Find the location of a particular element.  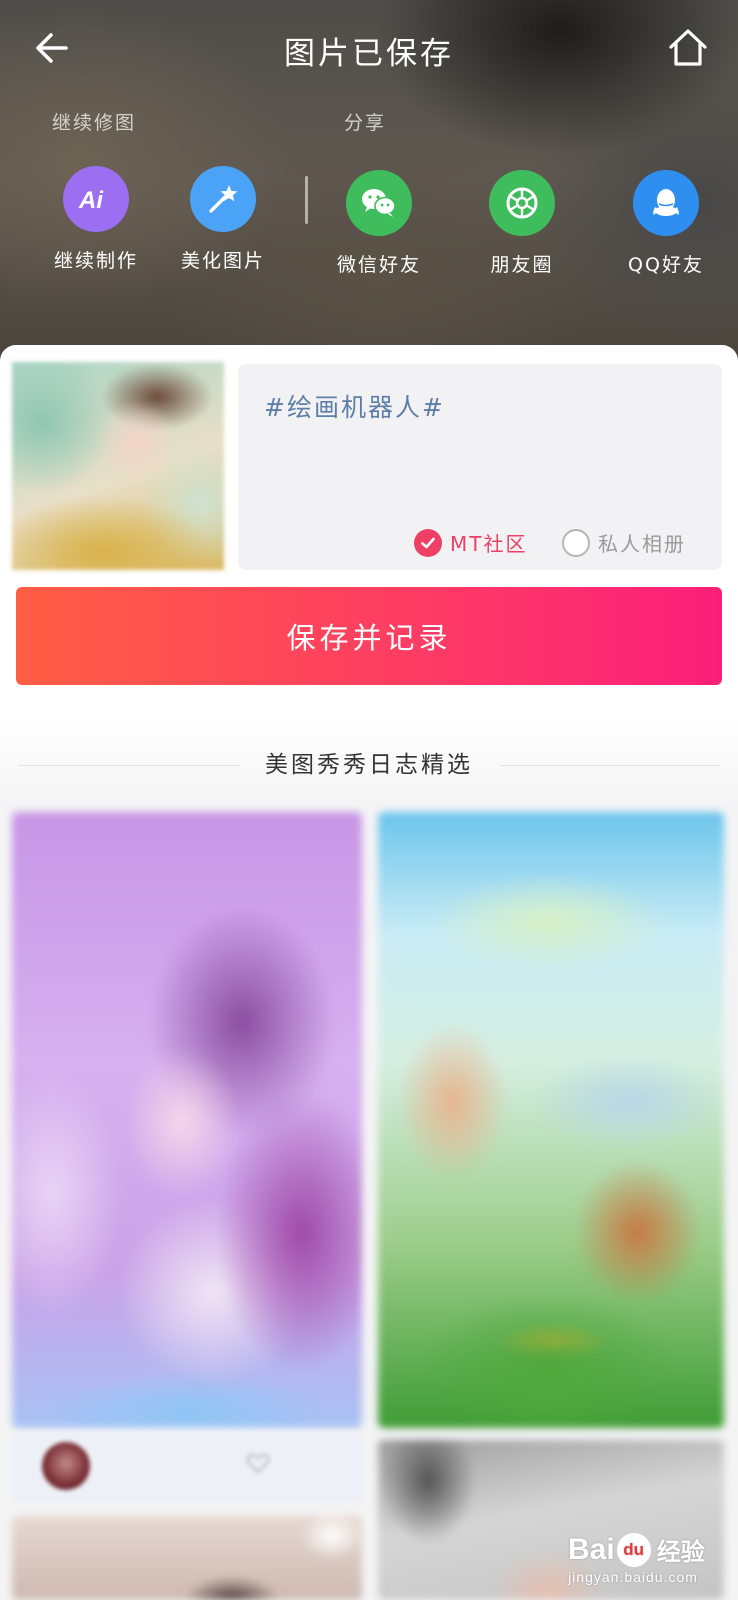

unchecked-radio-icon is located at coordinates (576, 542).